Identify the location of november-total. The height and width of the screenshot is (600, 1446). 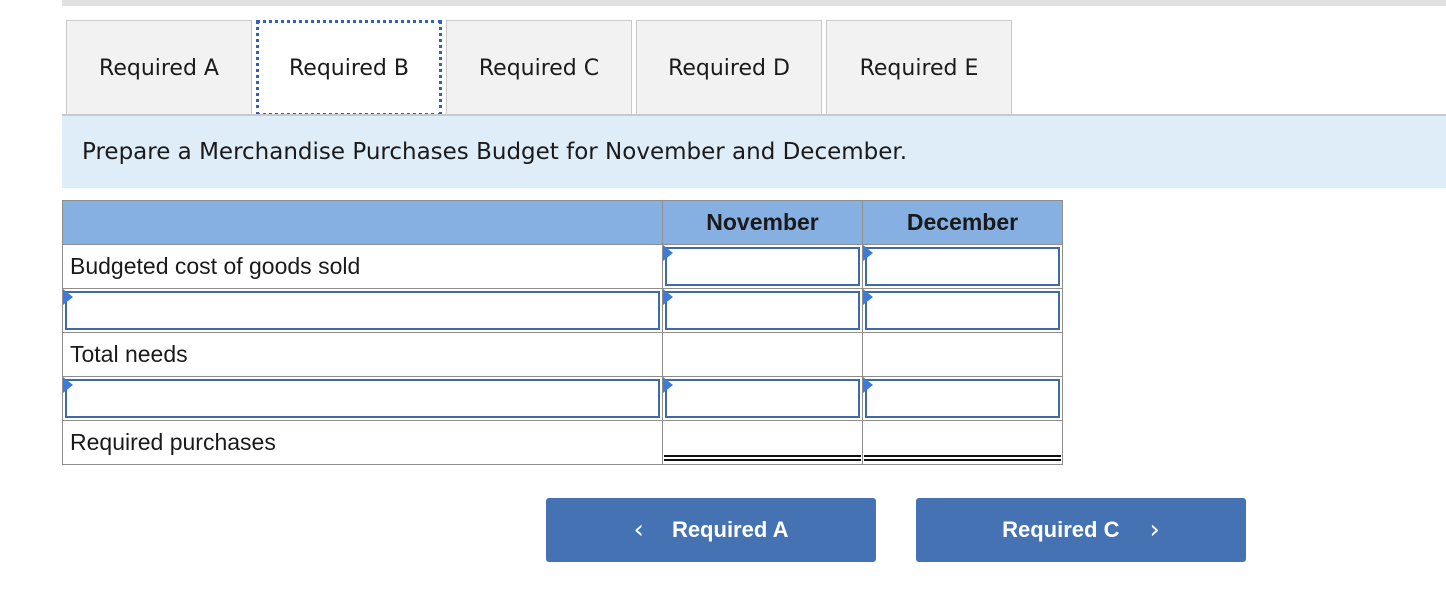
(762, 442).